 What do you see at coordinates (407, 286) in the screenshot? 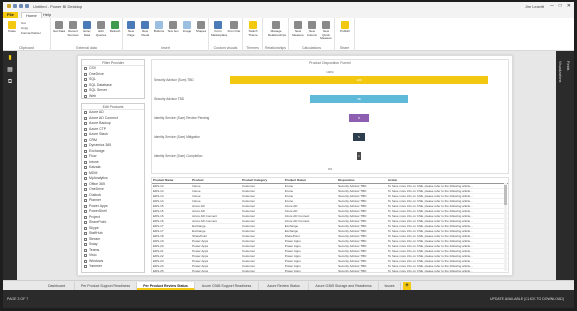
I see `add-page-button: +` at bounding box center [407, 286].